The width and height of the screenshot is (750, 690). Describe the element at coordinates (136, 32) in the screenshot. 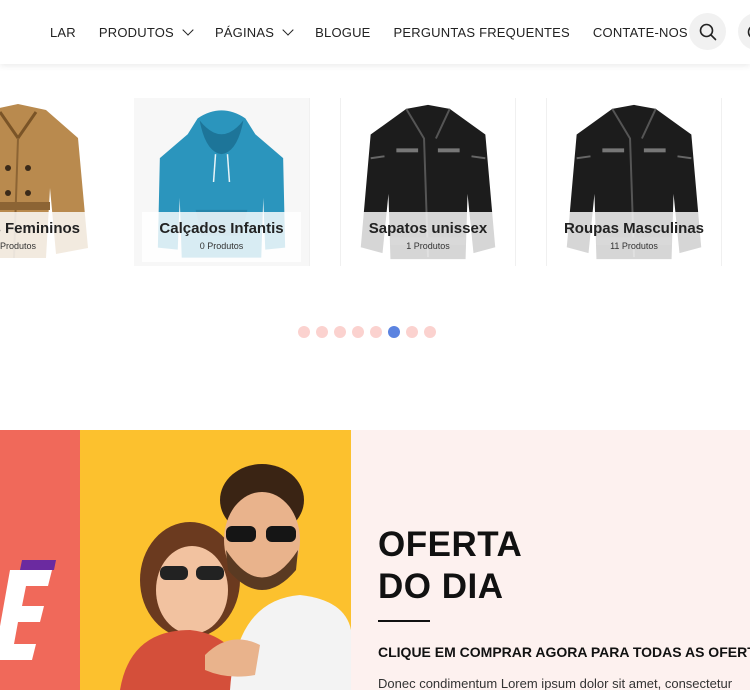

I see `nav-label: PRODUTOS` at that location.